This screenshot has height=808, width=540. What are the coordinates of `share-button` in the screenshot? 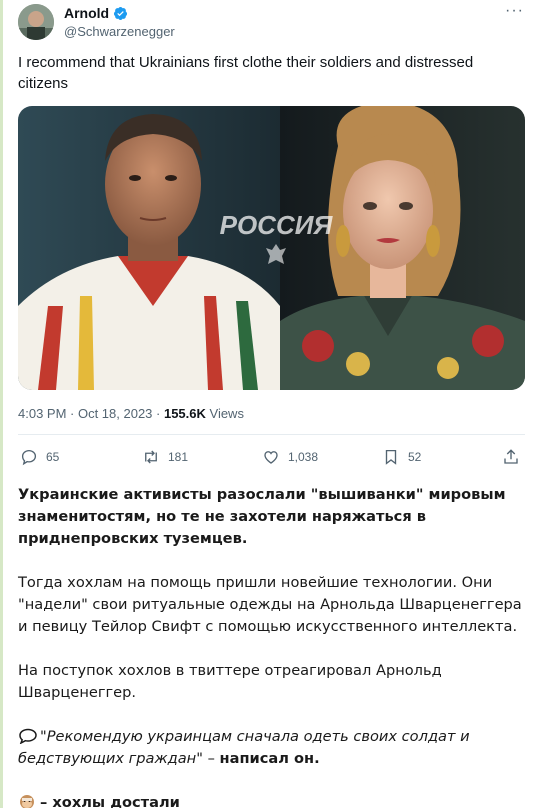 It's located at (511, 457).